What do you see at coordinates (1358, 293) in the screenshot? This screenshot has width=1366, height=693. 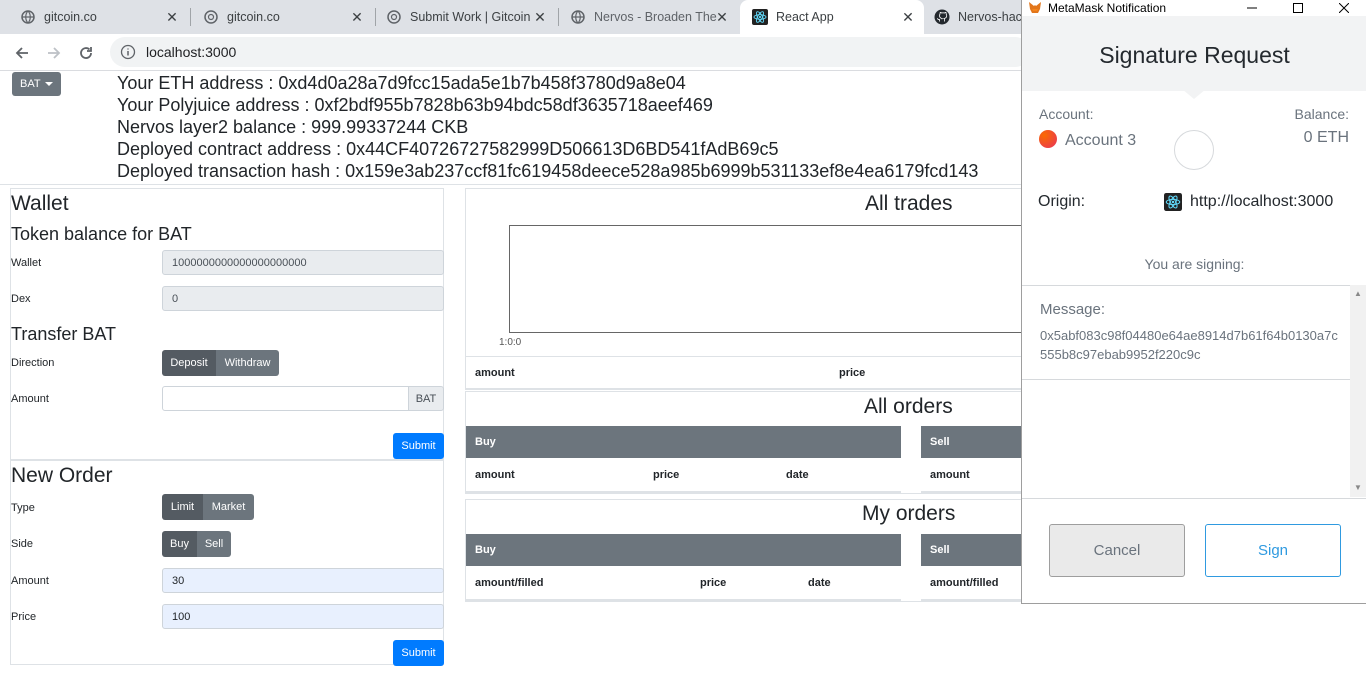 I see `scroll-up-icon: ▲` at bounding box center [1358, 293].